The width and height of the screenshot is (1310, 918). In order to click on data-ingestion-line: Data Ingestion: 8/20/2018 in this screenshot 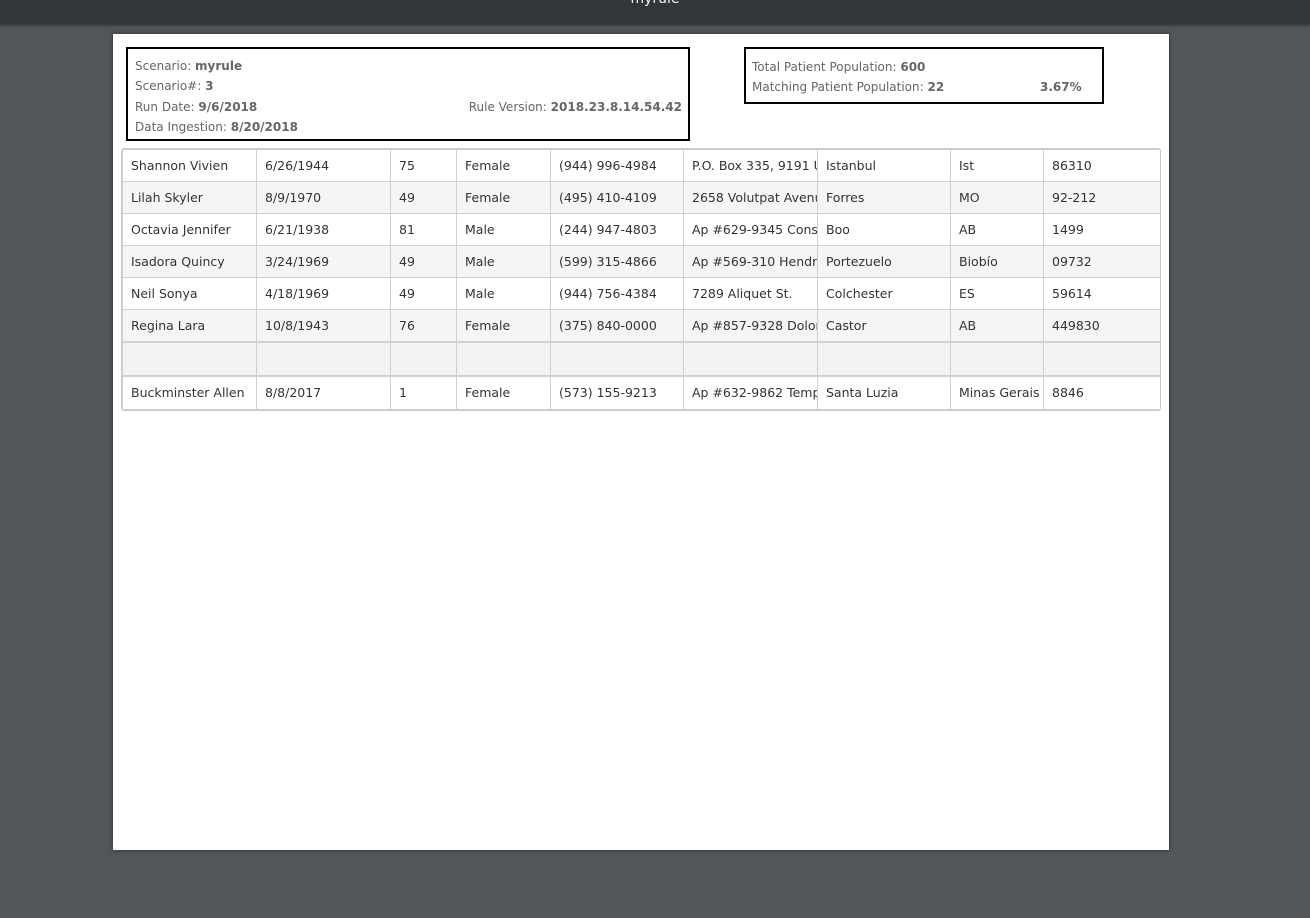, I will do `click(216, 127)`.